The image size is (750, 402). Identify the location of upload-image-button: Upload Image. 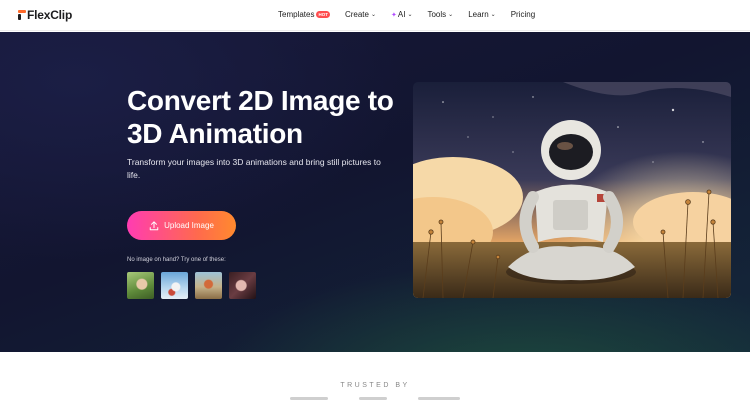
(181, 225).